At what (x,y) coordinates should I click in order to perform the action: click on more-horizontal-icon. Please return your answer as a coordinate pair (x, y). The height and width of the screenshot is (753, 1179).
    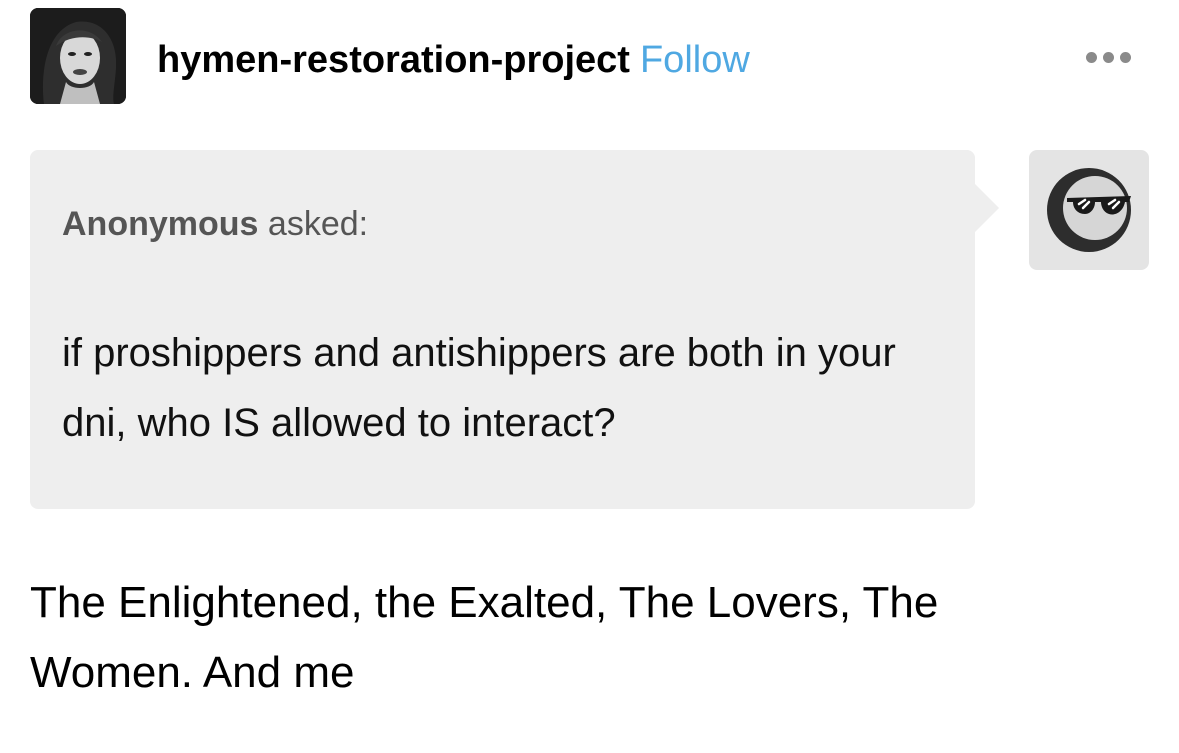
    Looking at the image, I should click on (1108, 57).